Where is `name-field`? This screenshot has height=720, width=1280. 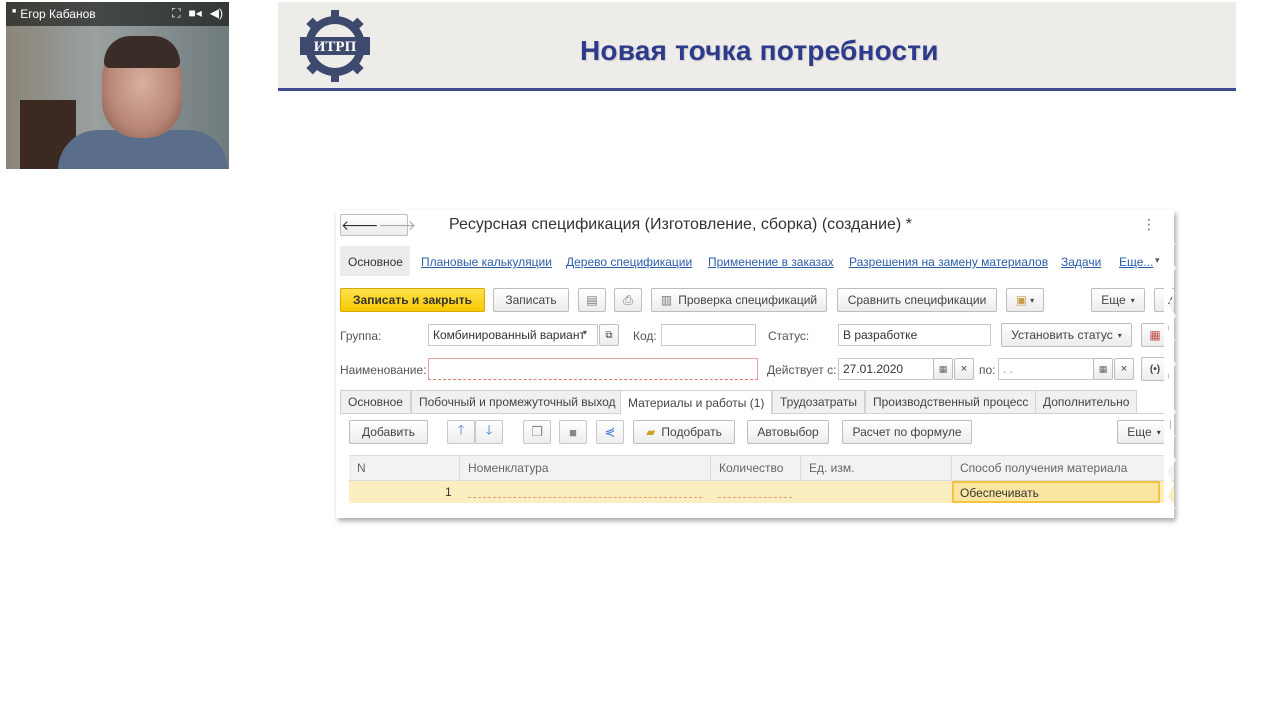
name-field is located at coordinates (593, 369).